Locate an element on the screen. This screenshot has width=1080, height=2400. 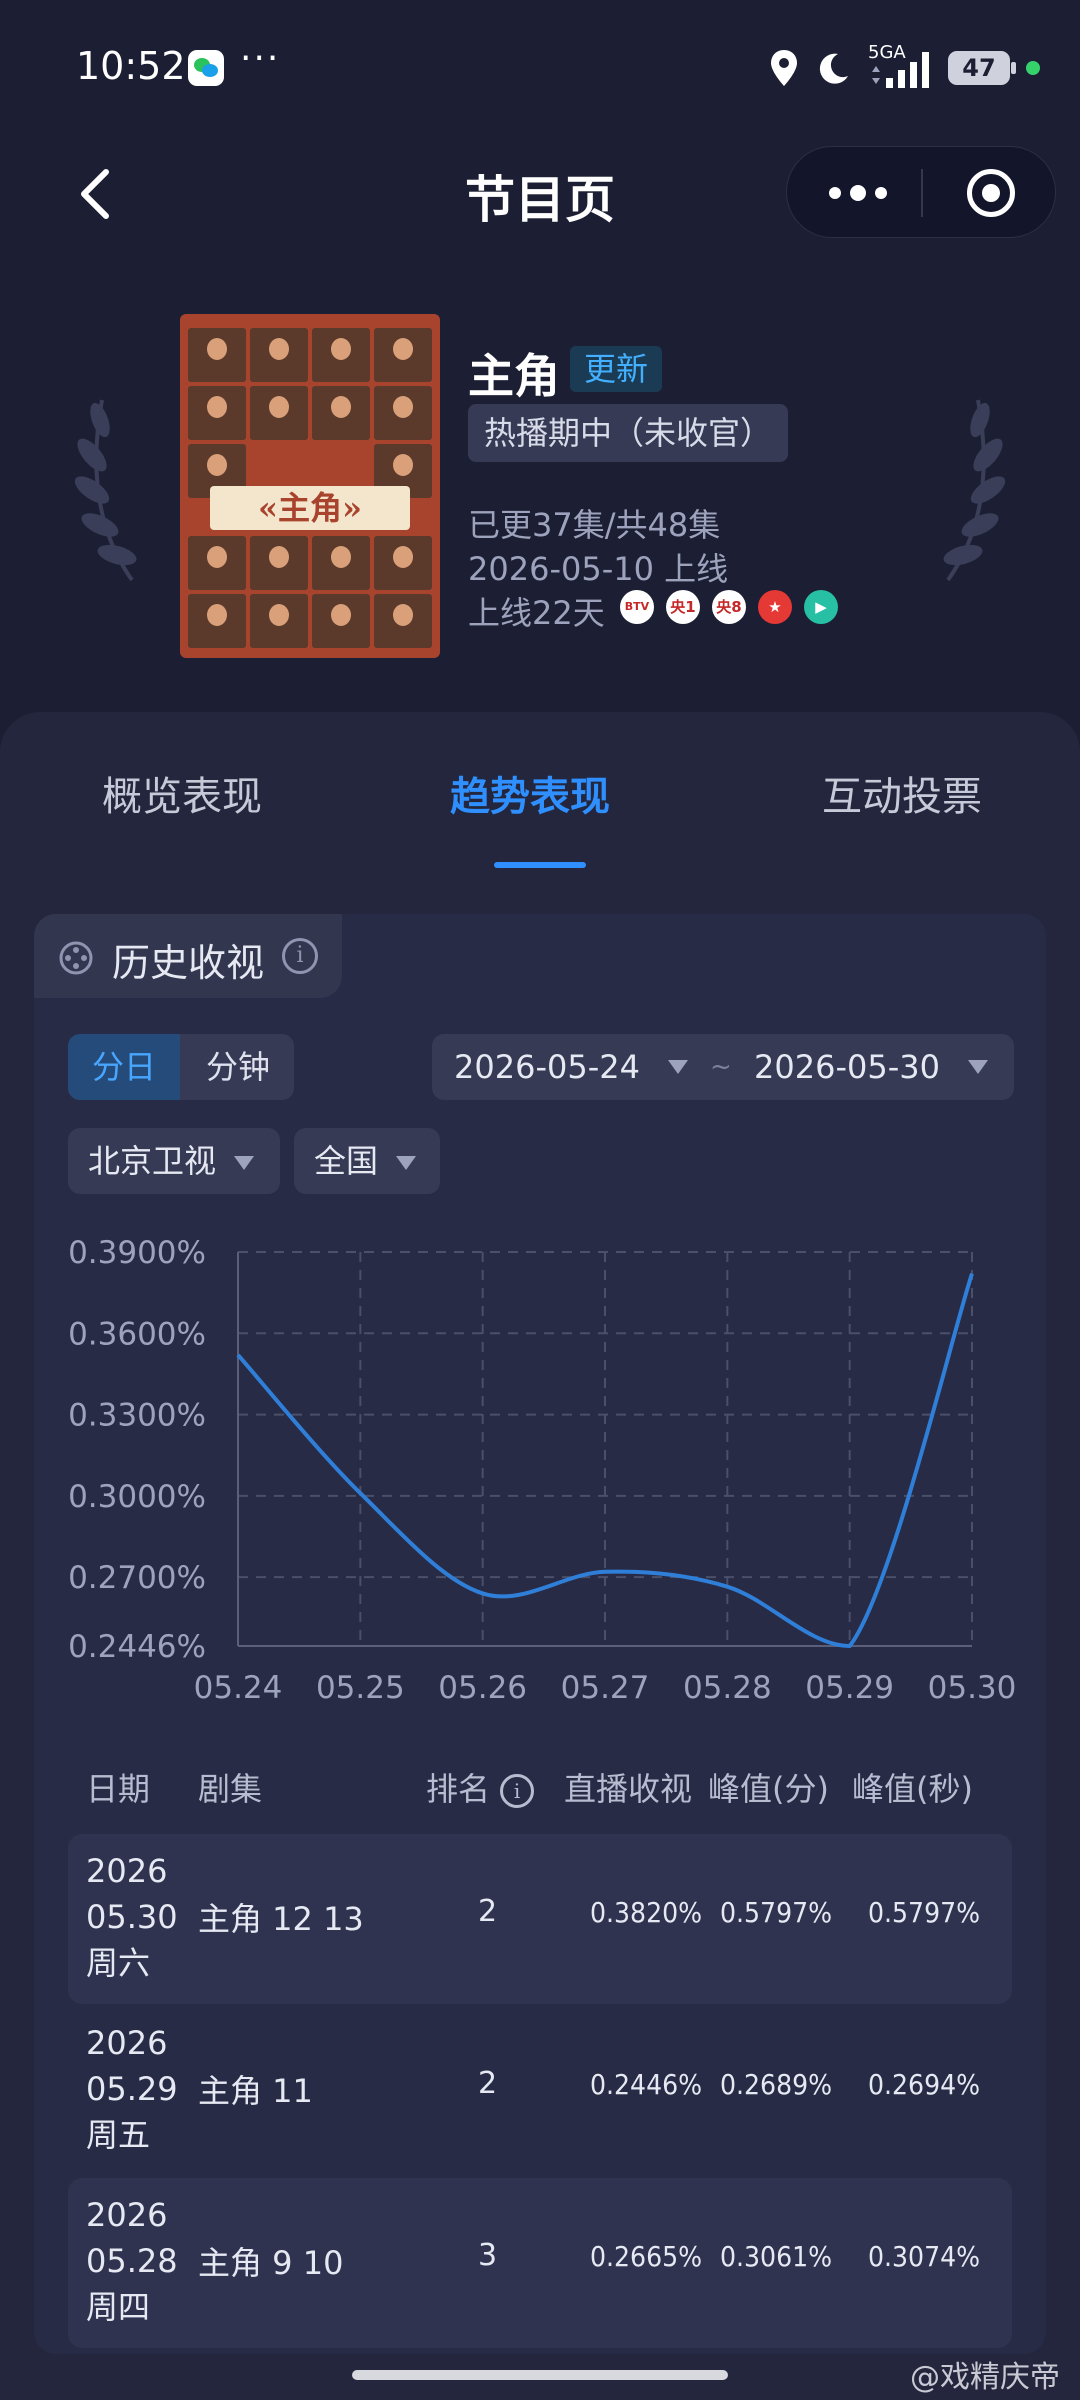
col-peak-min: 峰值(分) is located at coordinates (768, 1789).